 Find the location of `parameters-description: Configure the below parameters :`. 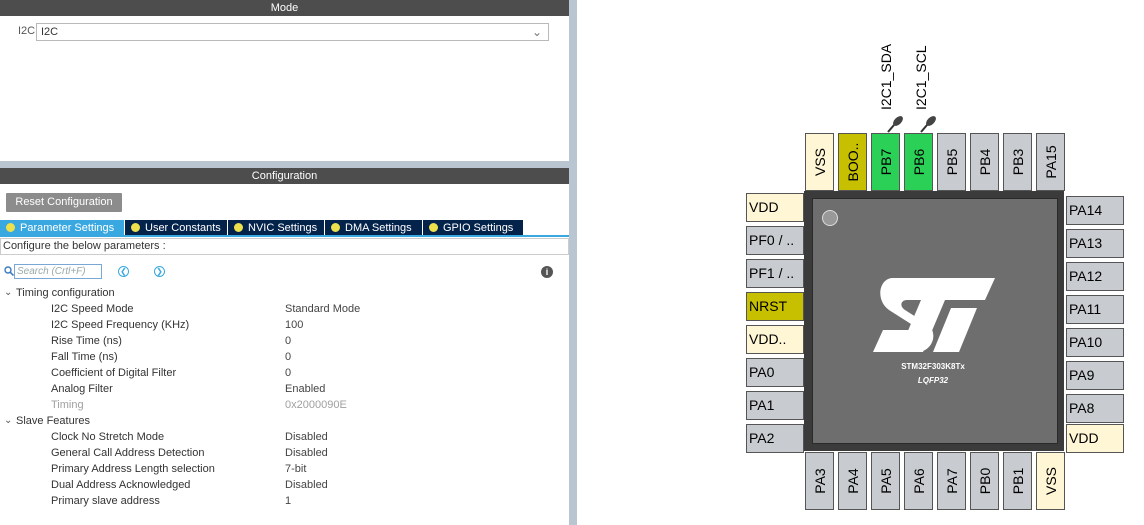

parameters-description: Configure the below parameters : is located at coordinates (284, 246).